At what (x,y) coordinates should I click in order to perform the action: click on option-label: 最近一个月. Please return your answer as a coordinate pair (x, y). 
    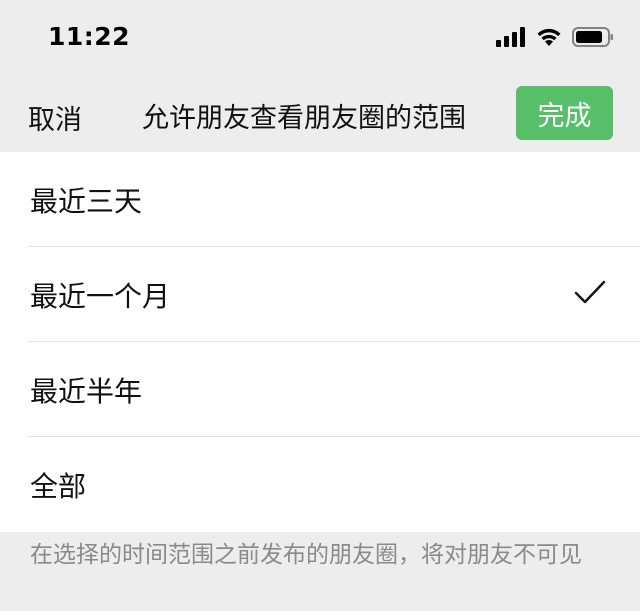
    Looking at the image, I should click on (100, 296).